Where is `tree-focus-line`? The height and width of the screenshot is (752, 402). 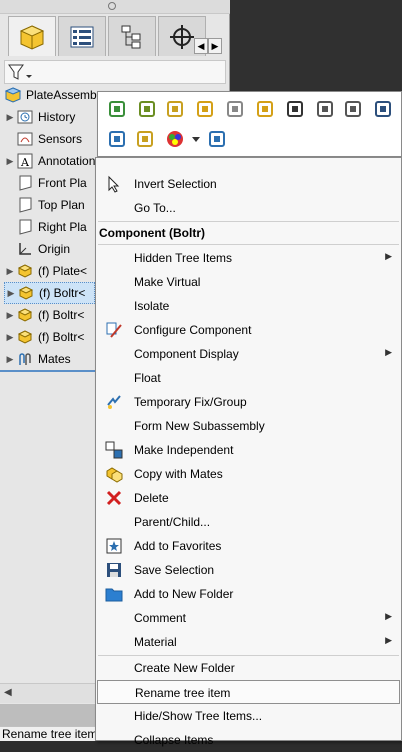
tree-focus-line is located at coordinates (47, 371).